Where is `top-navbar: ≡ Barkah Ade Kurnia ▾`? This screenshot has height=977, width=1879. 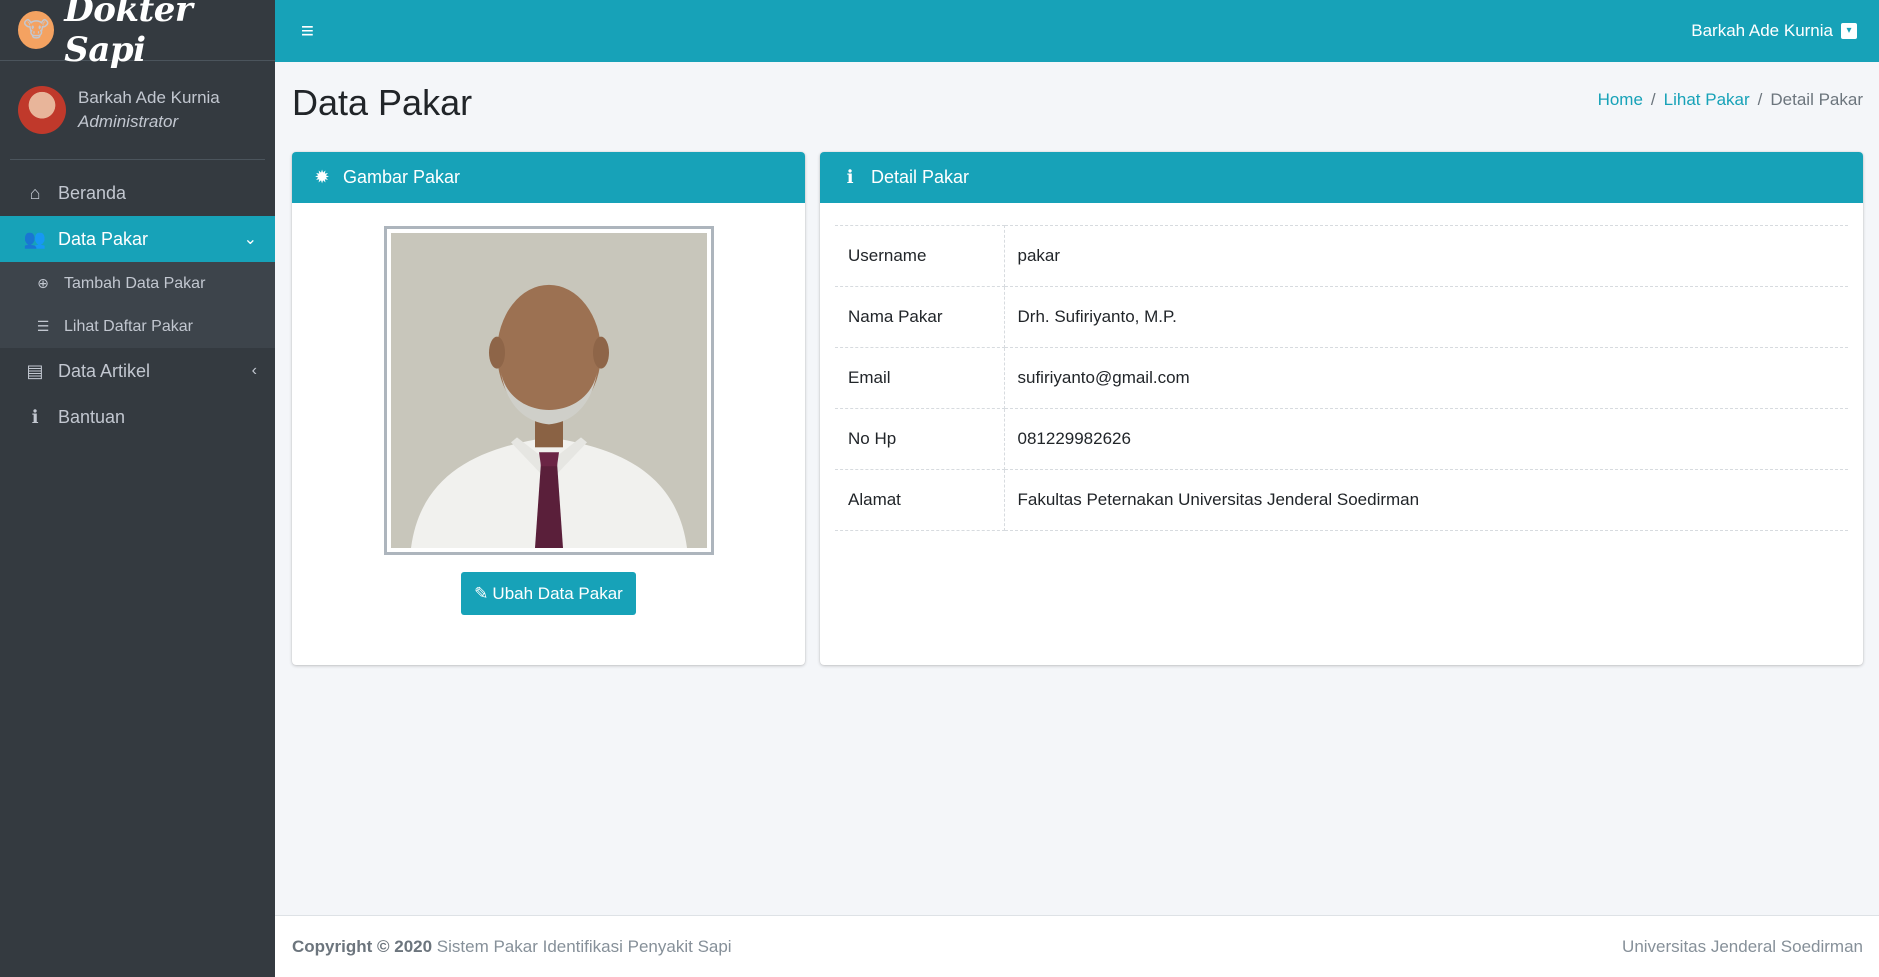 top-navbar: ≡ Barkah Ade Kurnia ▾ is located at coordinates (1077, 31).